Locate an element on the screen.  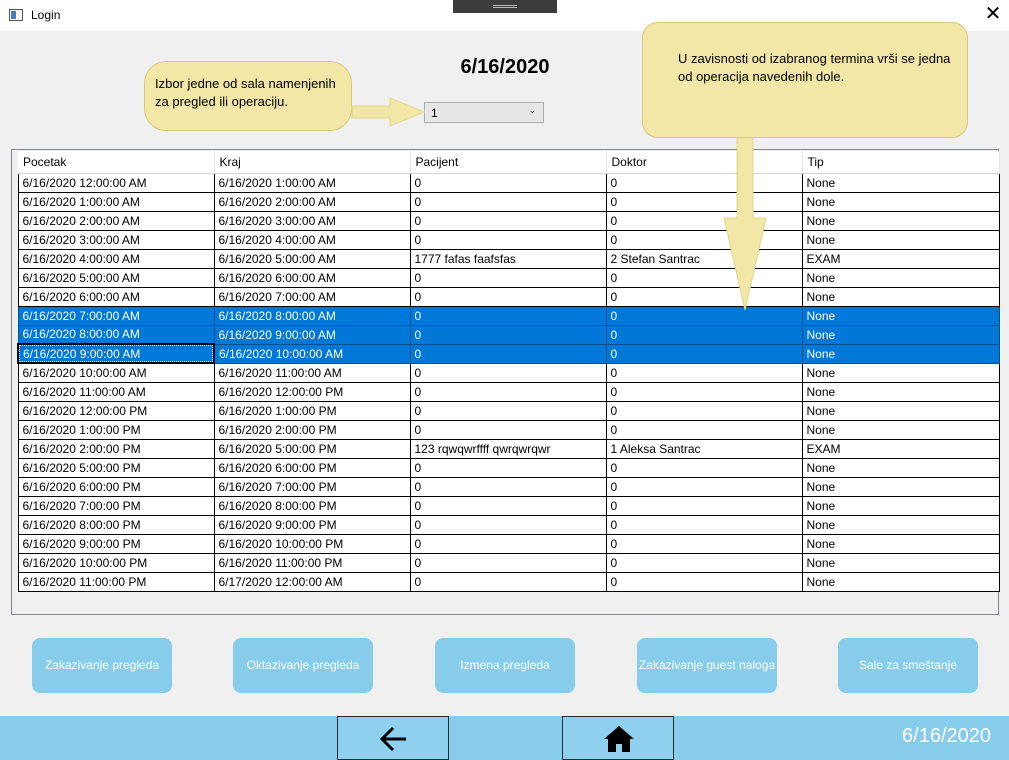
column-header: Doktor is located at coordinates (704, 162).